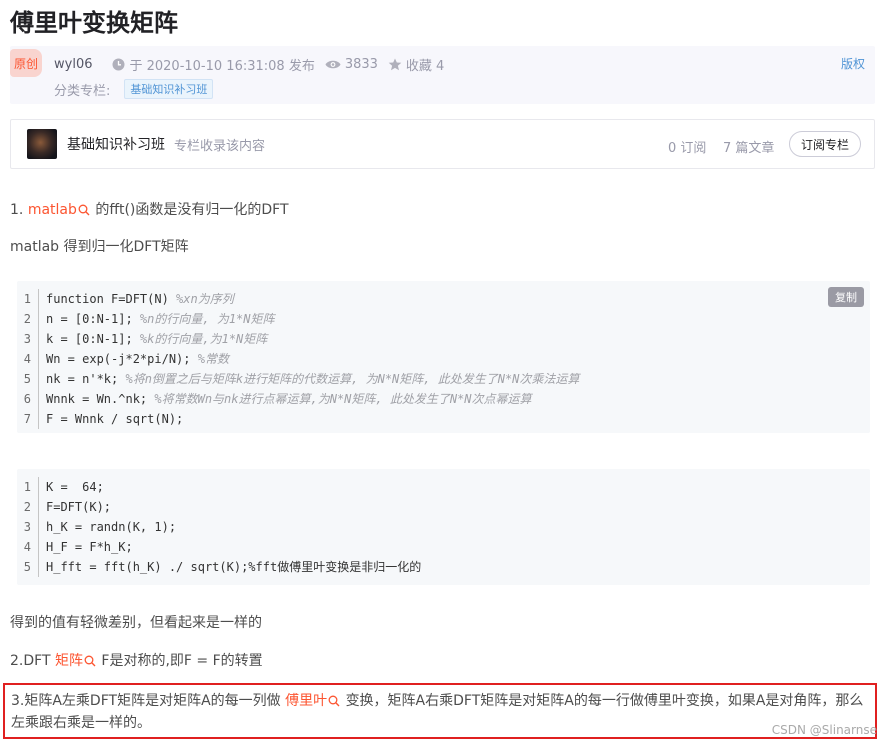  What do you see at coordinates (146, 701) in the screenshot?
I see `p5-prefix: 3.矩阵A左乘DFT矩阵是对矩阵A的每一列做` at bounding box center [146, 701].